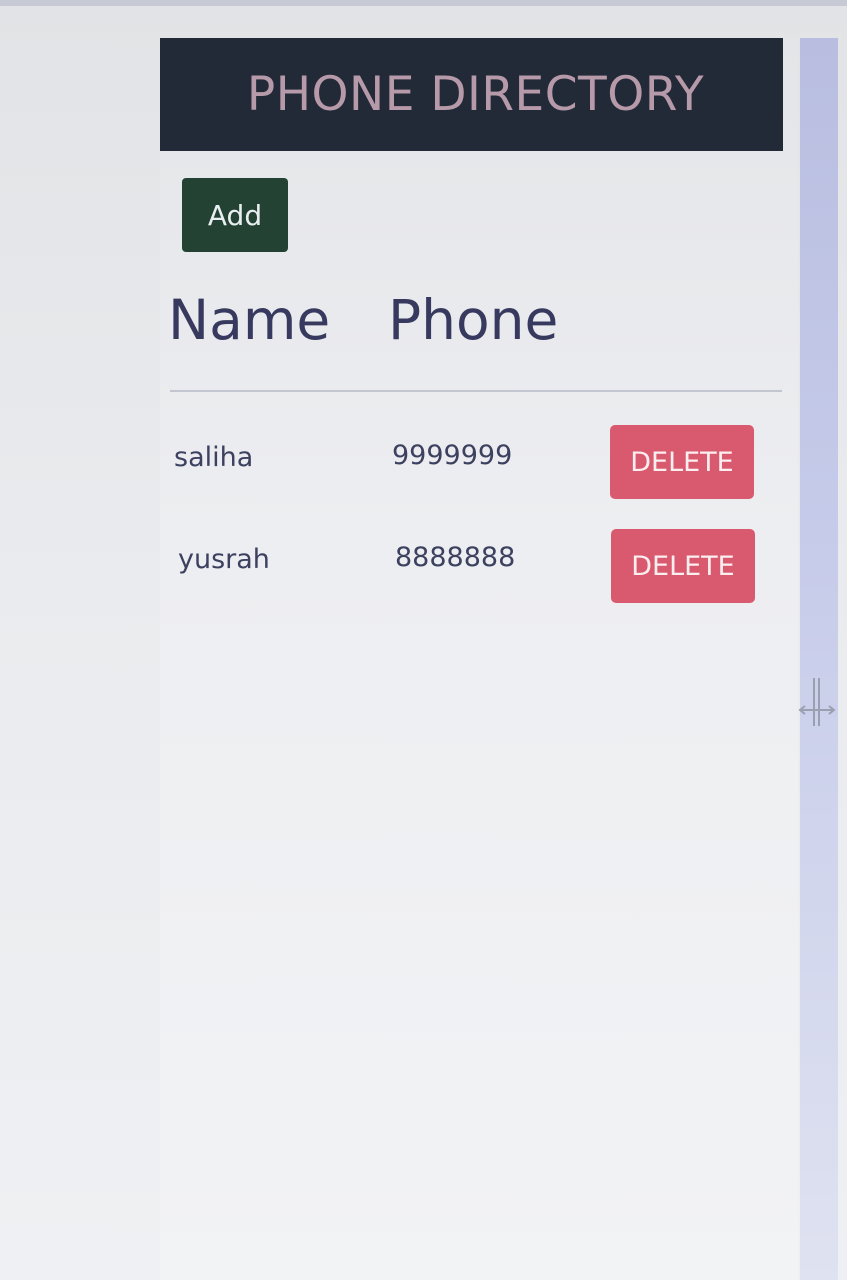  I want to click on column-header-phone: Phone, so click(473, 320).